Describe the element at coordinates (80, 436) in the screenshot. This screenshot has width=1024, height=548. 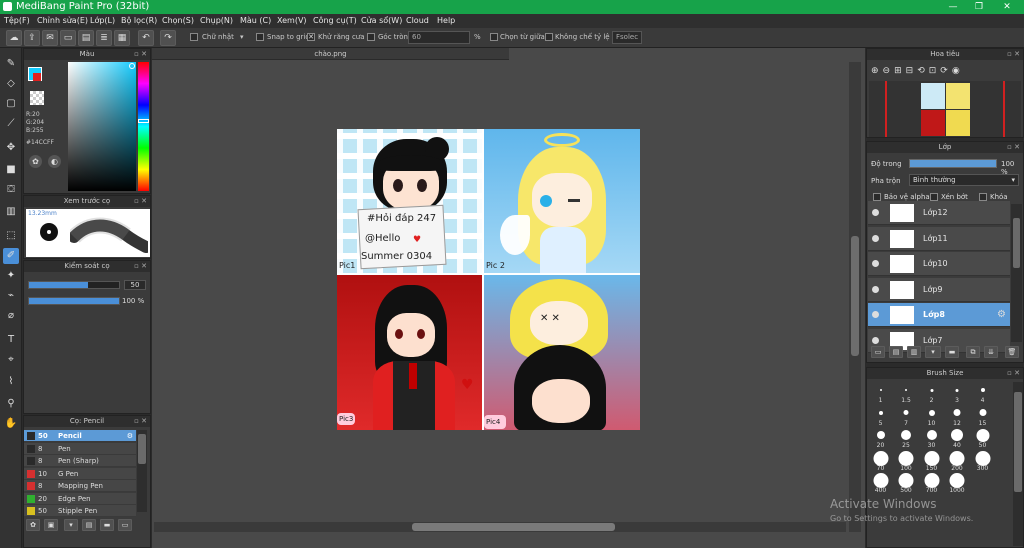
I see `brush-item: #2a2a2a50 Pencil ⚙` at that location.